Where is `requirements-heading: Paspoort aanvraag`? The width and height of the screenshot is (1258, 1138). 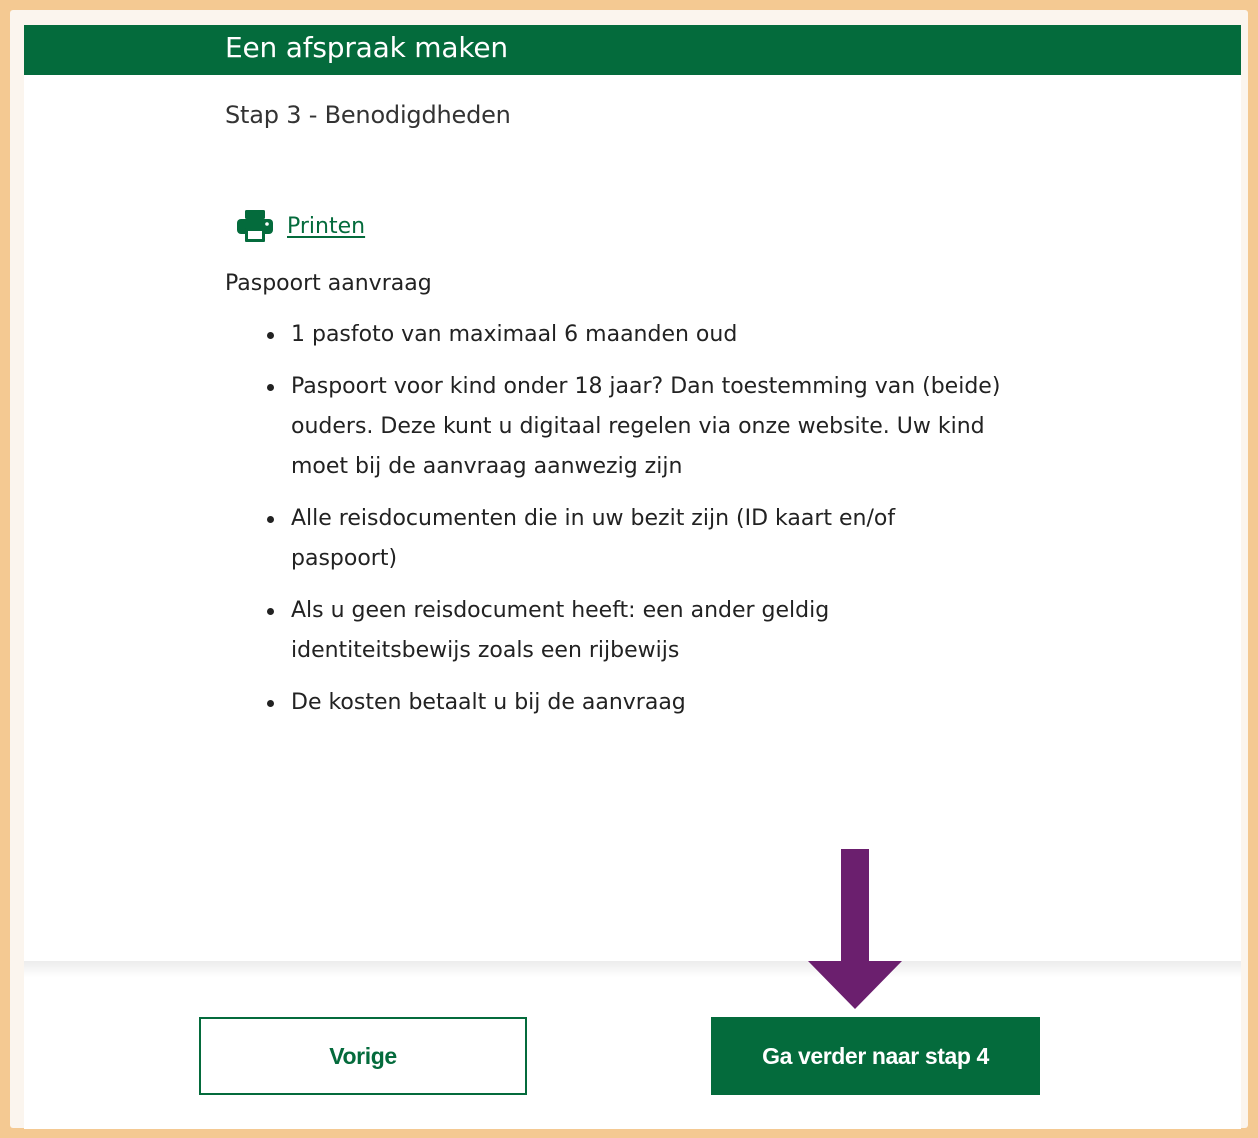 requirements-heading: Paspoort aanvraag is located at coordinates (328, 283).